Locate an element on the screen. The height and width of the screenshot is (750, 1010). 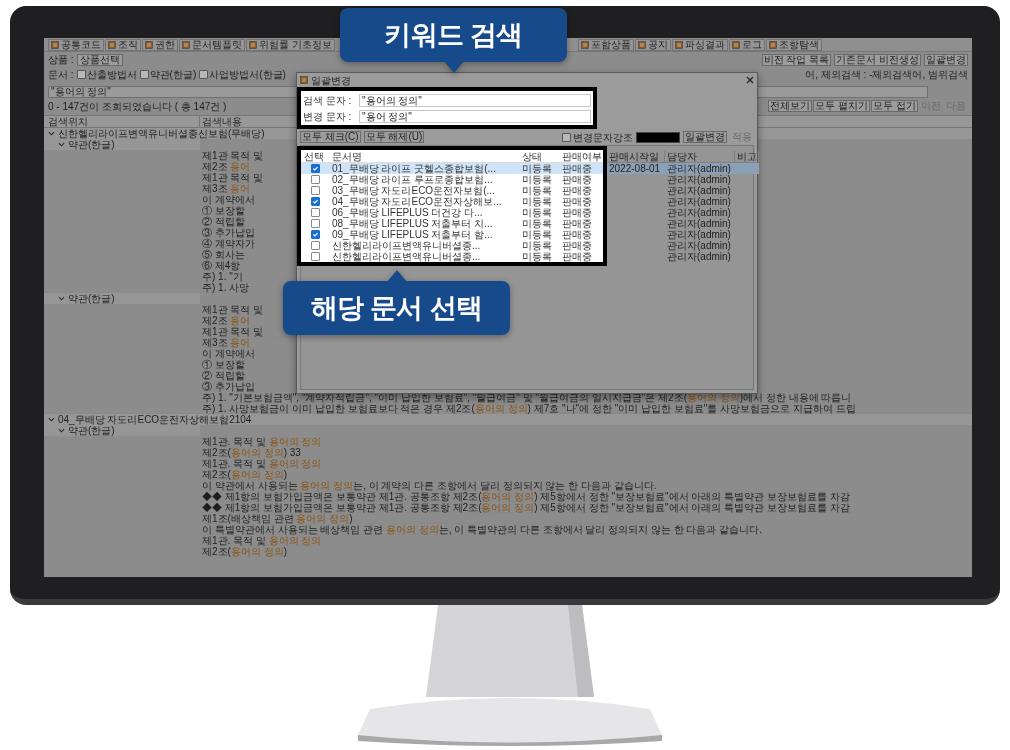
tab: 공지 is located at coordinates (653, 44).